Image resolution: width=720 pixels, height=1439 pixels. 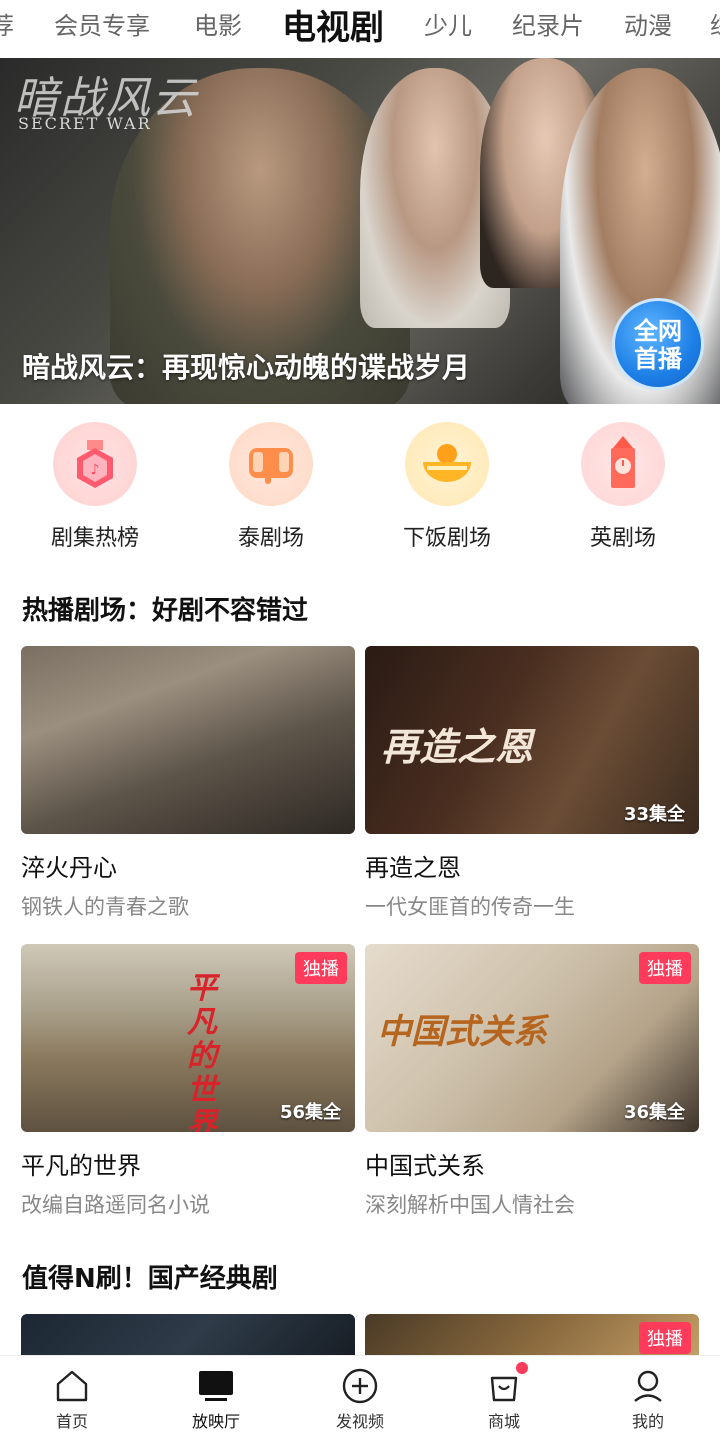 I want to click on tab-variety: 综, so click(x=715, y=23).